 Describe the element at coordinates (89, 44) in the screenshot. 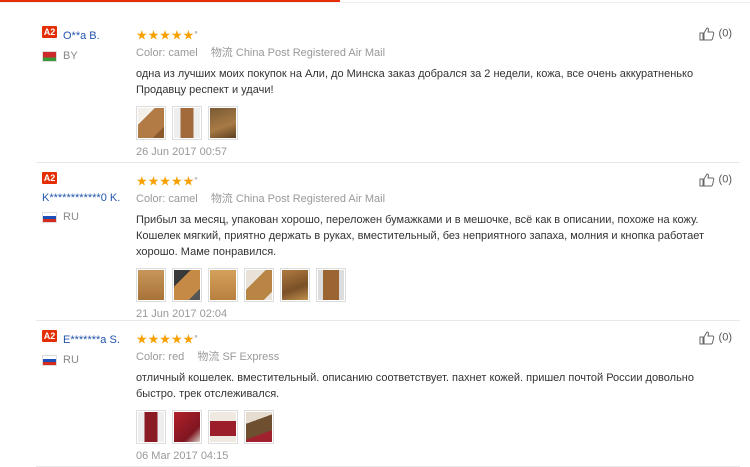

I see `reviewer-info: A2 O**a B. BY` at that location.